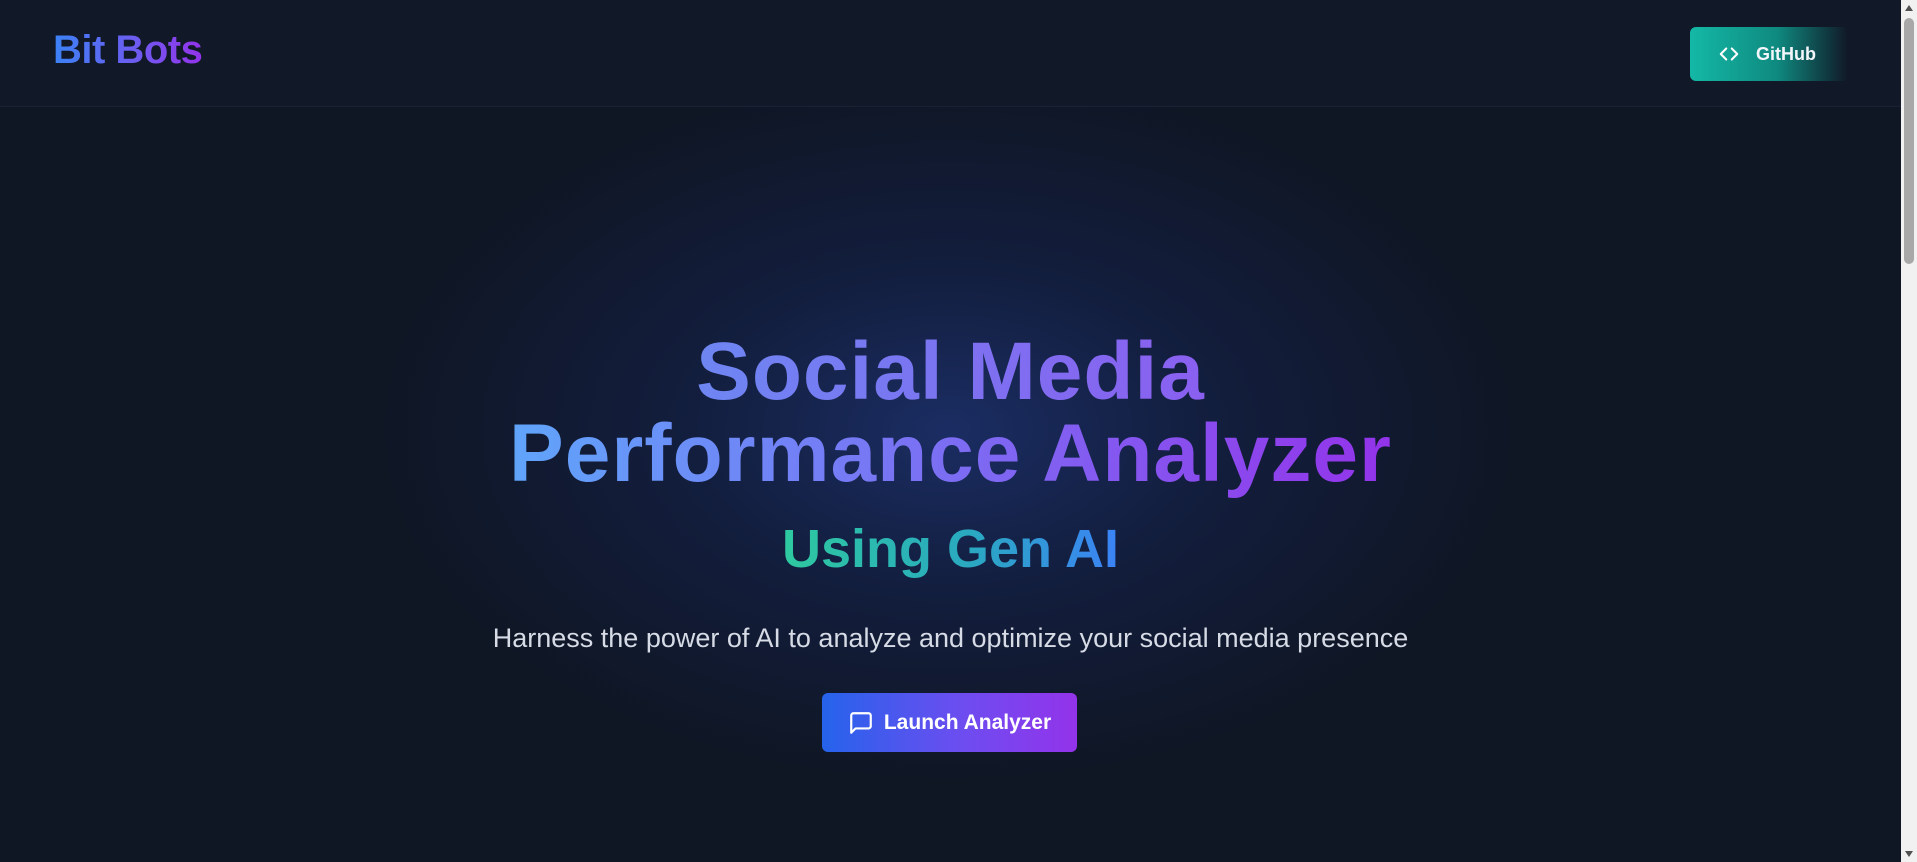  Describe the element at coordinates (1909, 8) in the screenshot. I see `scroll-up-arrow-icon` at that location.